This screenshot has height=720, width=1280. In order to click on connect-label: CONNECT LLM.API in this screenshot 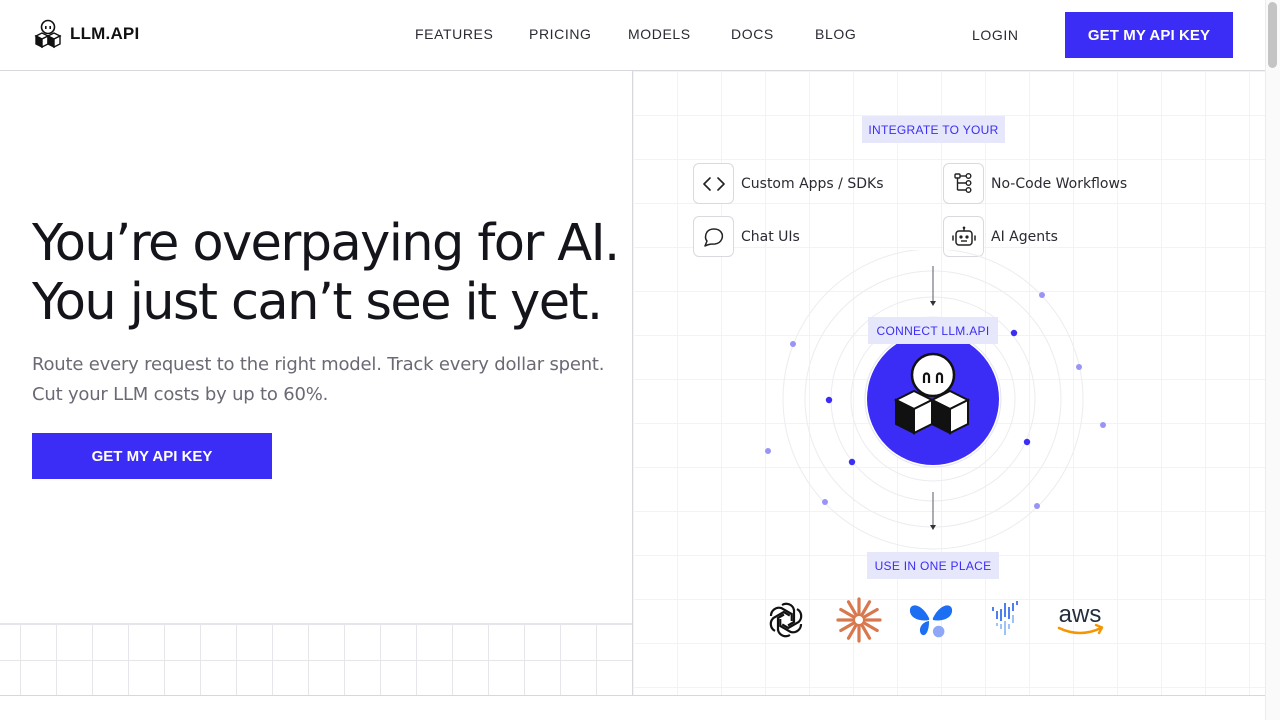, I will do `click(933, 330)`.